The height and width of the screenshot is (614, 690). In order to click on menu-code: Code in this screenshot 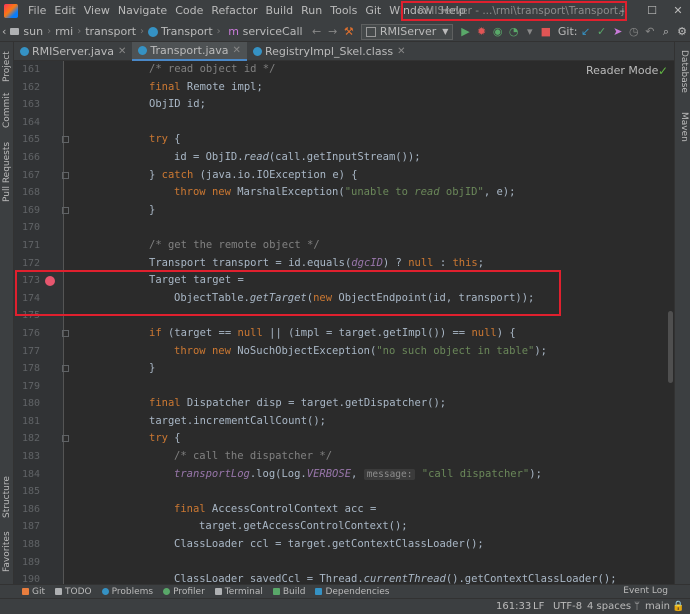, I will do `click(189, 11)`.